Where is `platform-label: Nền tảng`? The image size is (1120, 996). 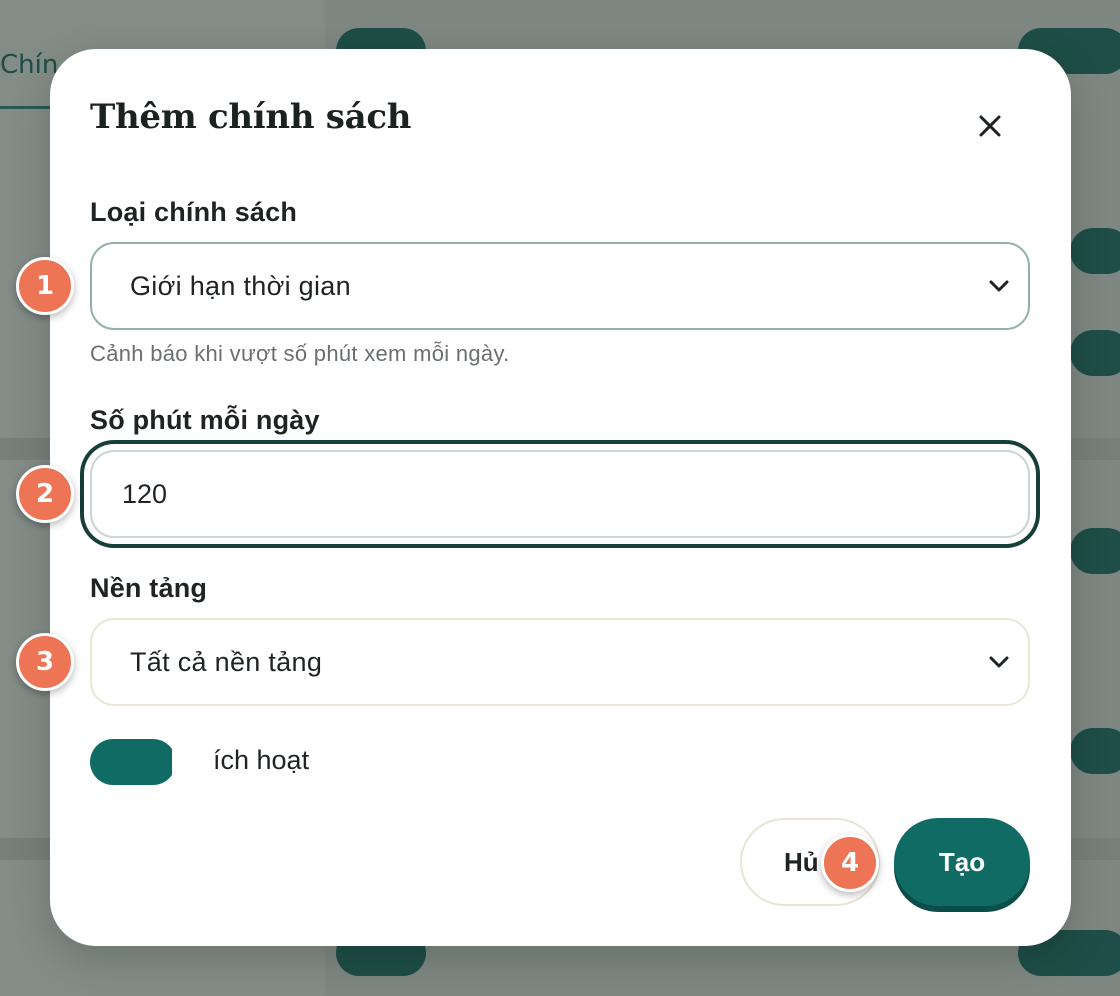 platform-label: Nền tảng is located at coordinates (149, 588).